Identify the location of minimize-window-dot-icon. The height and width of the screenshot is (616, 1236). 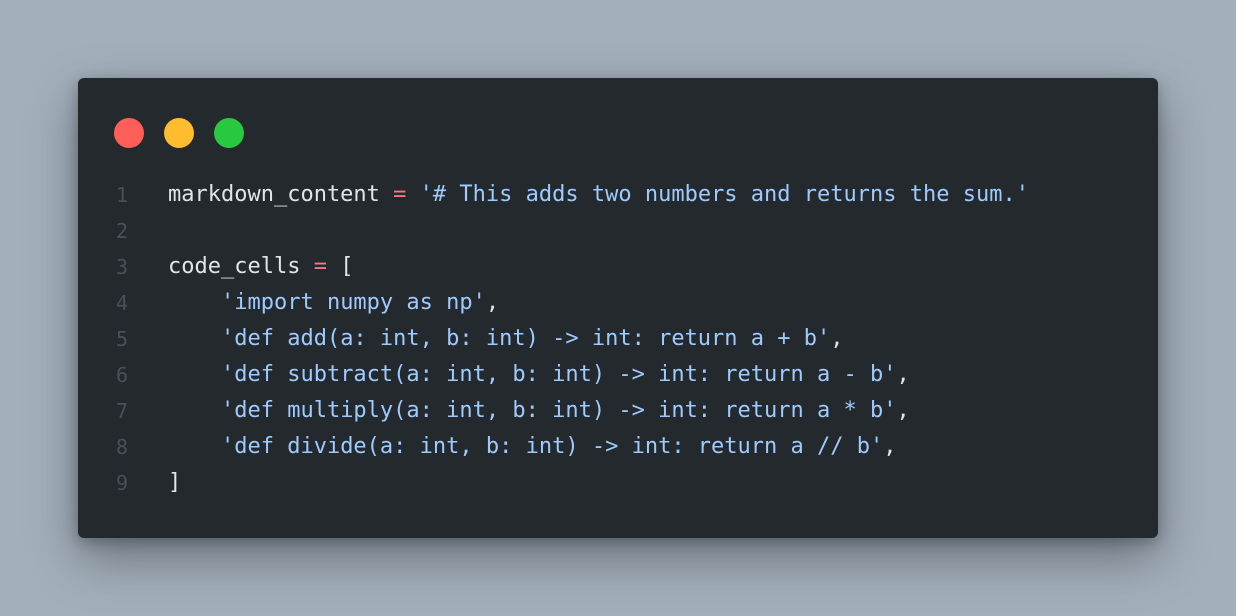
(179, 133).